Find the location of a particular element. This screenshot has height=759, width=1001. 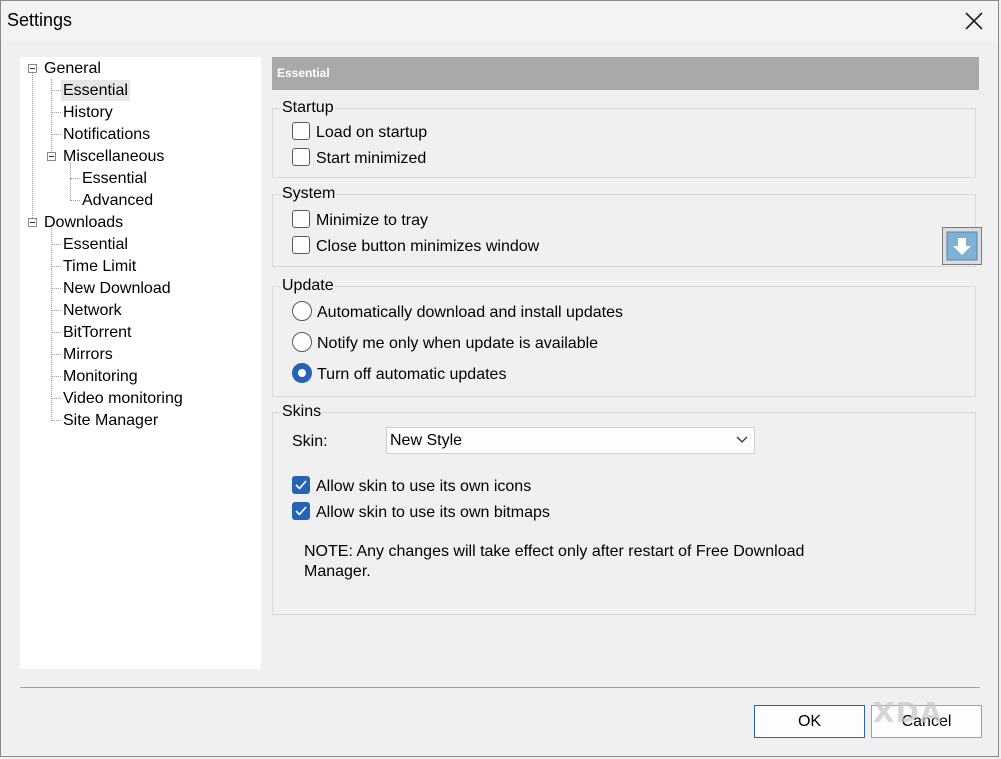

radio-label: Turn off automatic updates is located at coordinates (412, 374).